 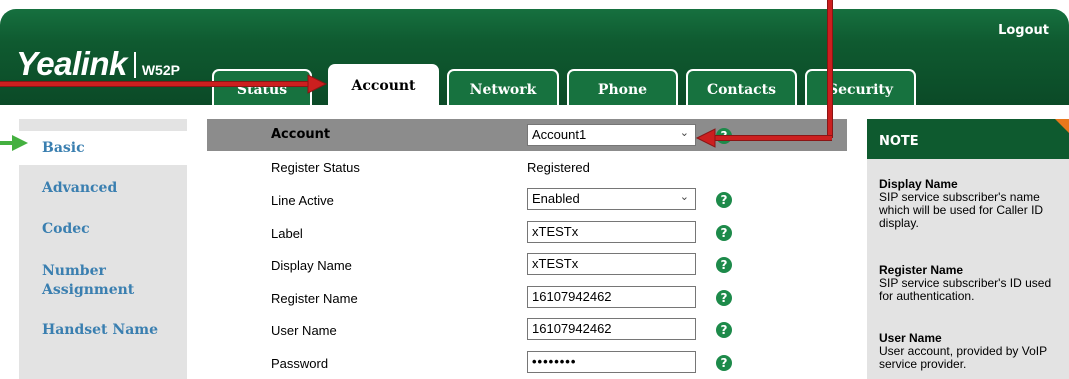 What do you see at coordinates (556, 198) in the screenshot?
I see `line-active-value: Enabled` at bounding box center [556, 198].